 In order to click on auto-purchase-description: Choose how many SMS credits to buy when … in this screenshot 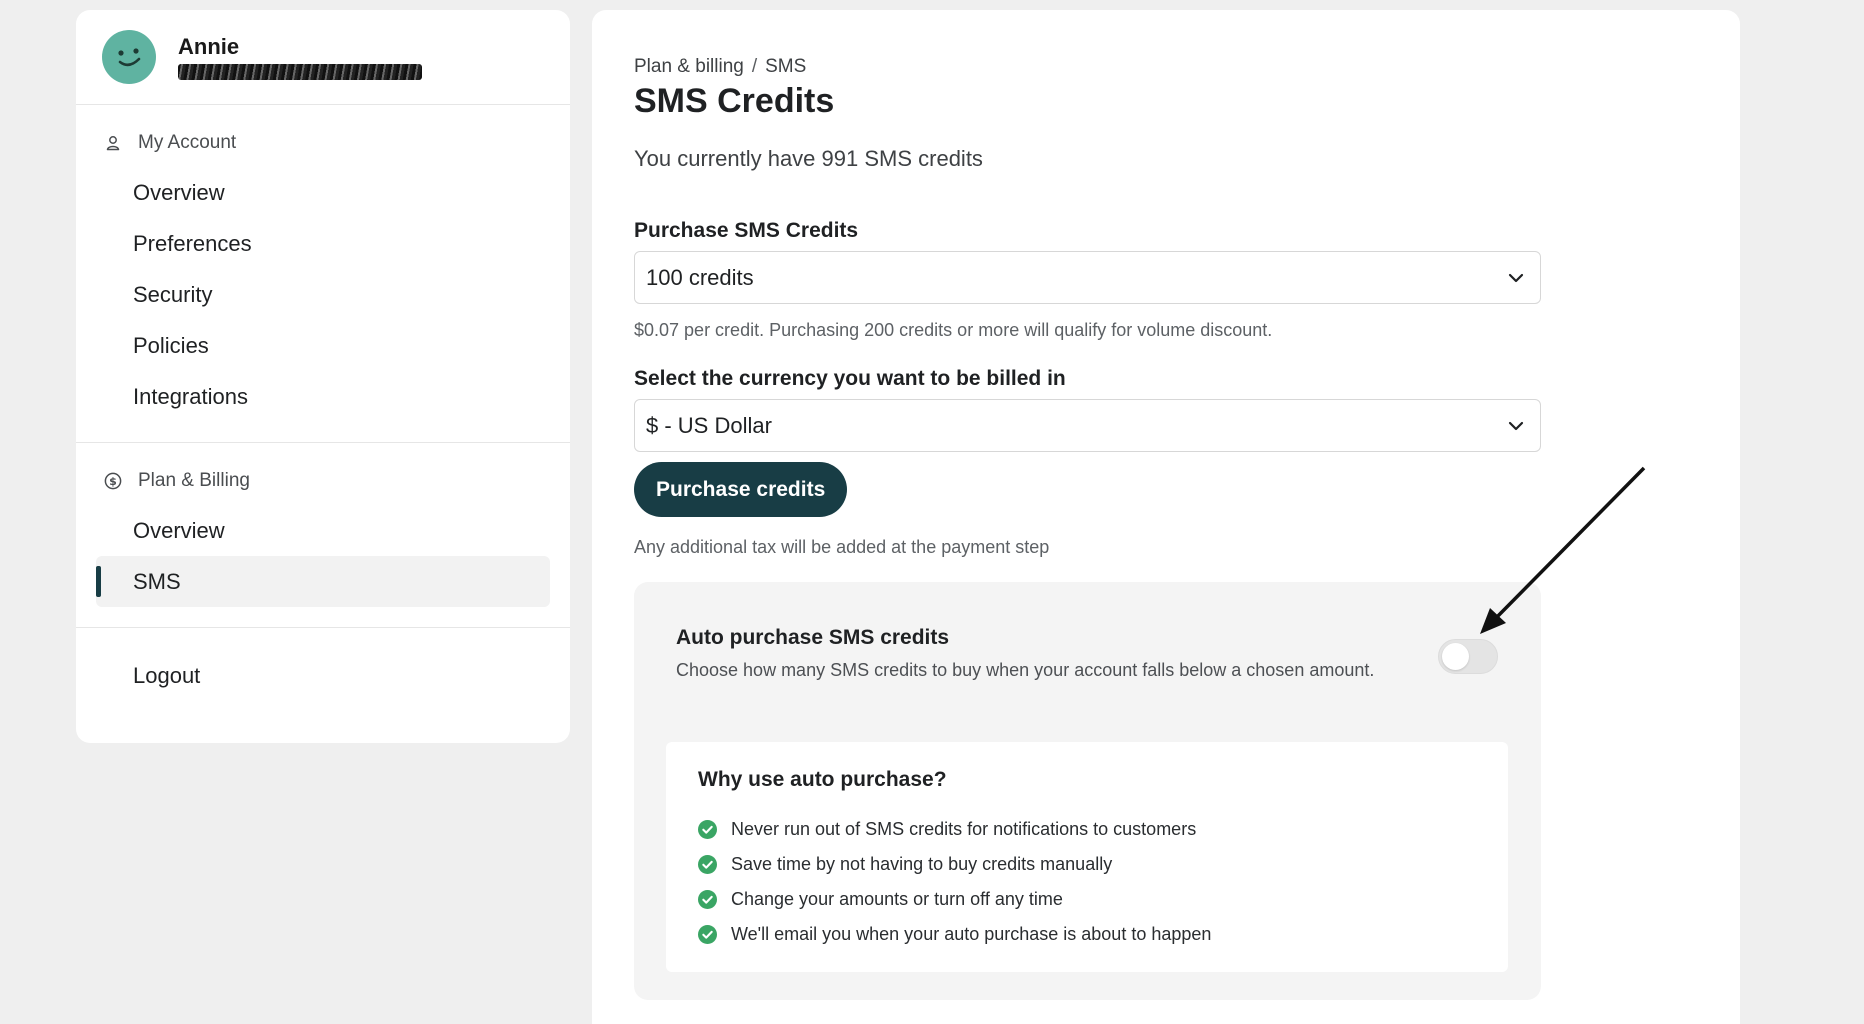, I will do `click(1025, 670)`.